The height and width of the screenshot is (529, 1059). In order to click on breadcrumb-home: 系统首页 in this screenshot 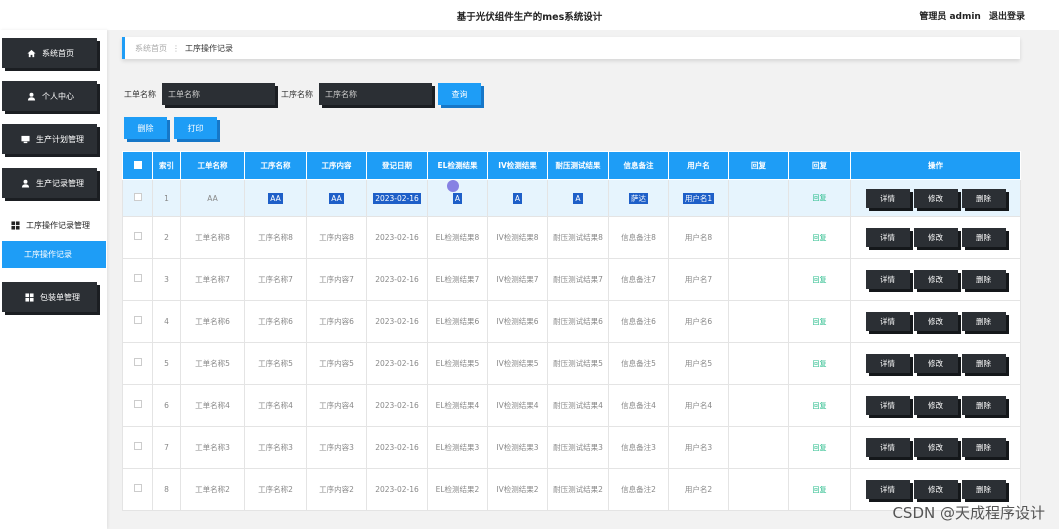, I will do `click(151, 48)`.